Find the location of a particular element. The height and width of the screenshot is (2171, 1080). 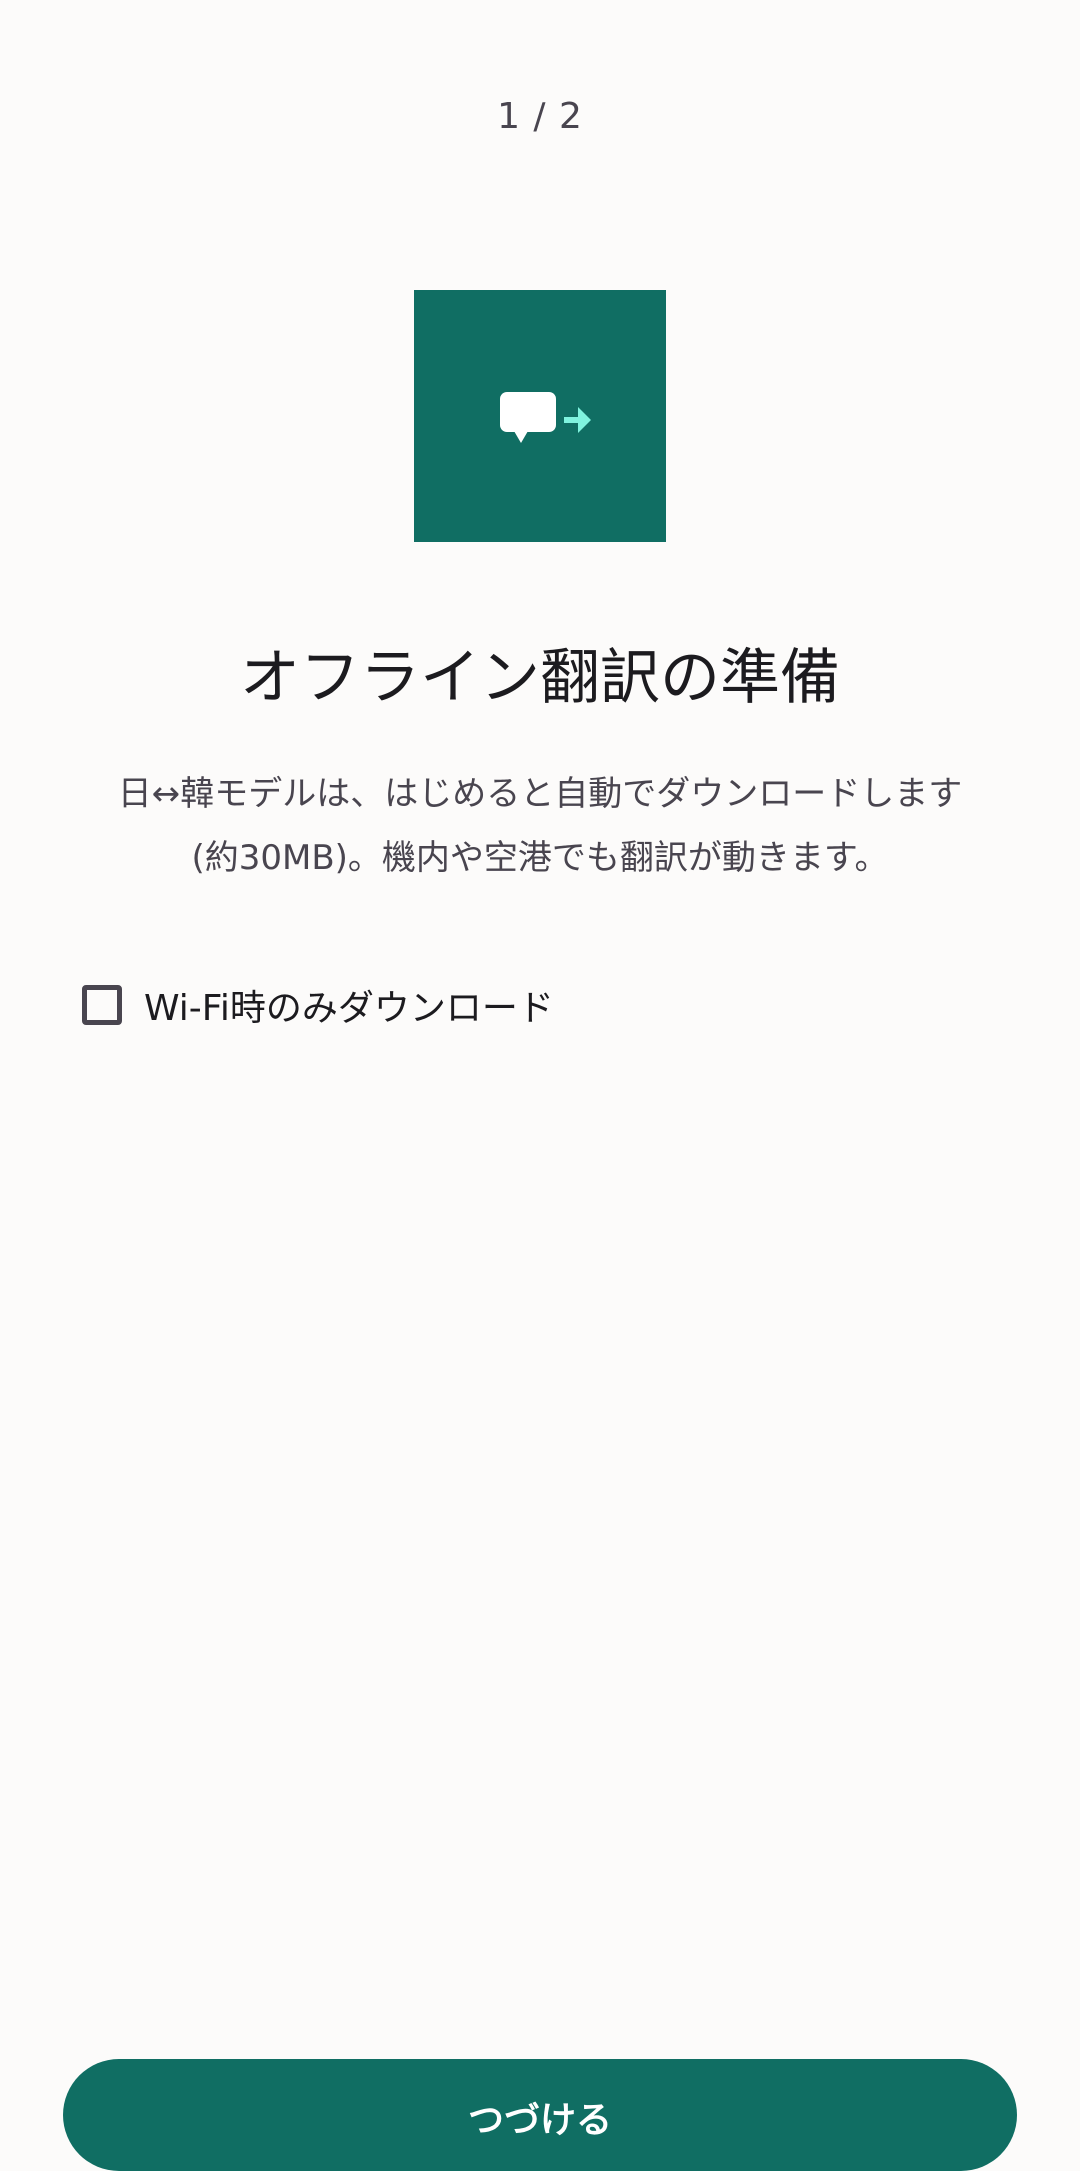

hero-illustration is located at coordinates (540, 416).